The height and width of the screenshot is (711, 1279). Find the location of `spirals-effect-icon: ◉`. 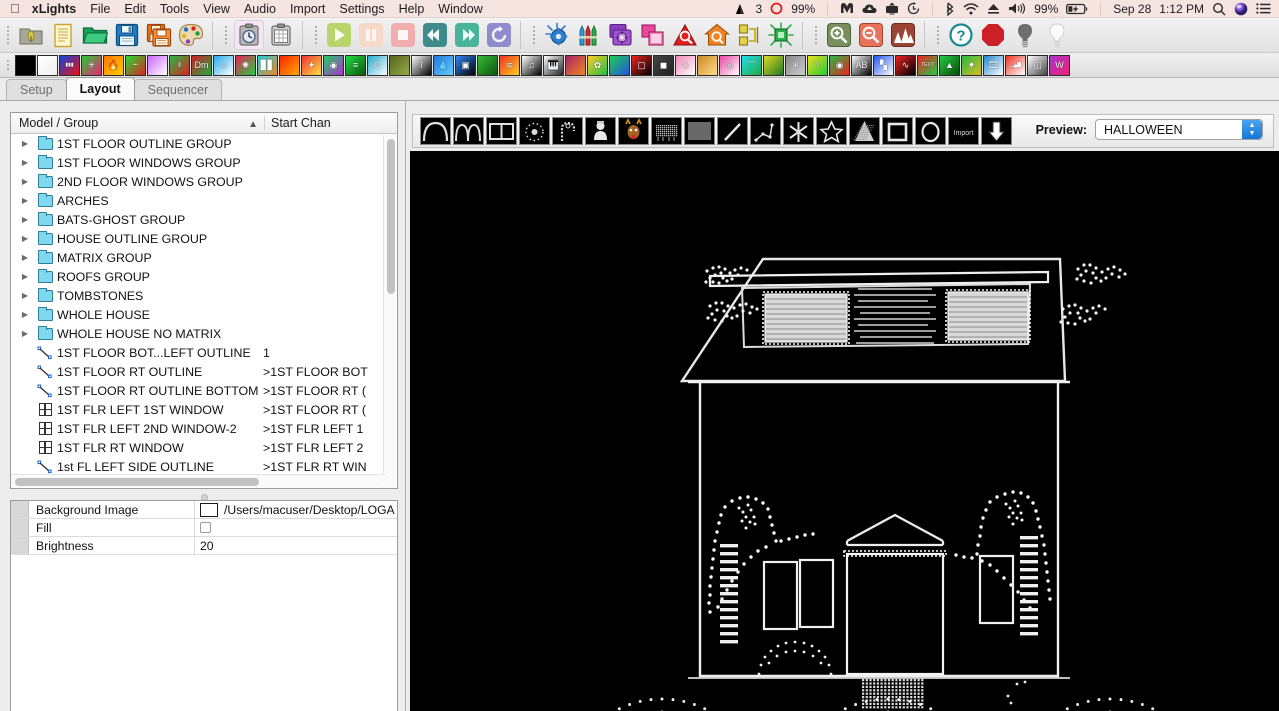

spirals-effect-icon: ◉ is located at coordinates (839, 65).